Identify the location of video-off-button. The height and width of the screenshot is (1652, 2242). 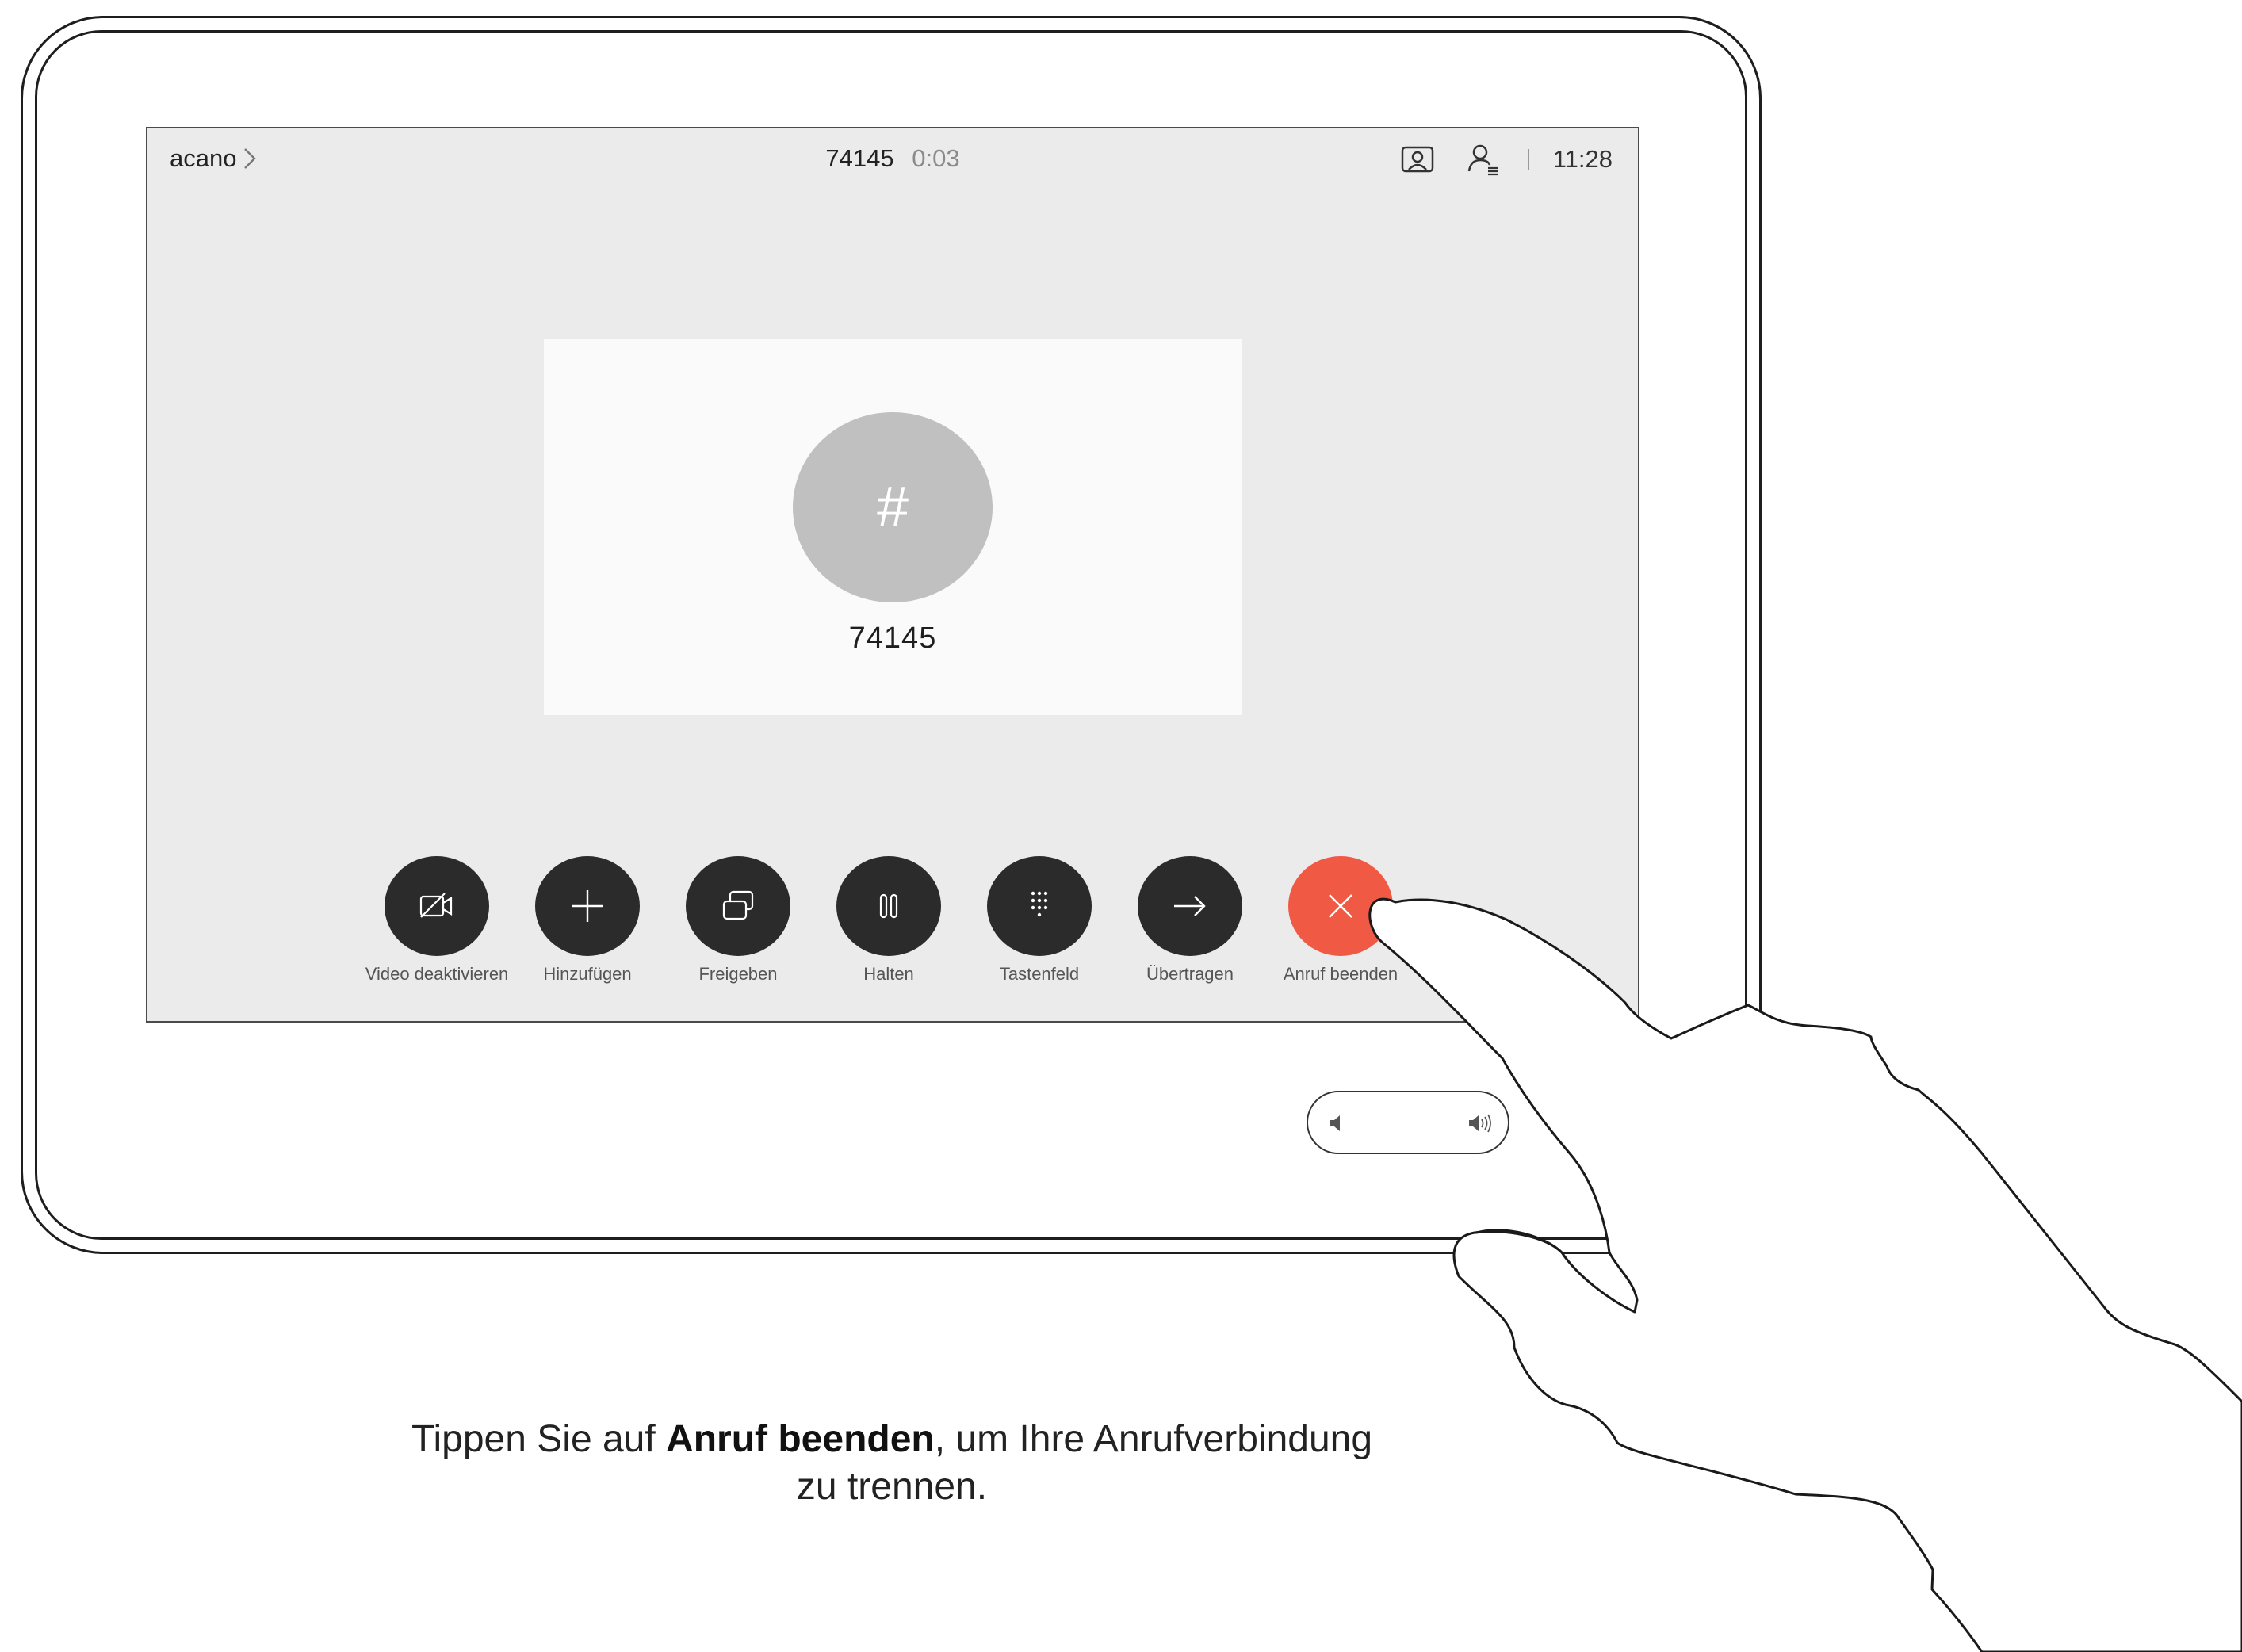
(437, 906).